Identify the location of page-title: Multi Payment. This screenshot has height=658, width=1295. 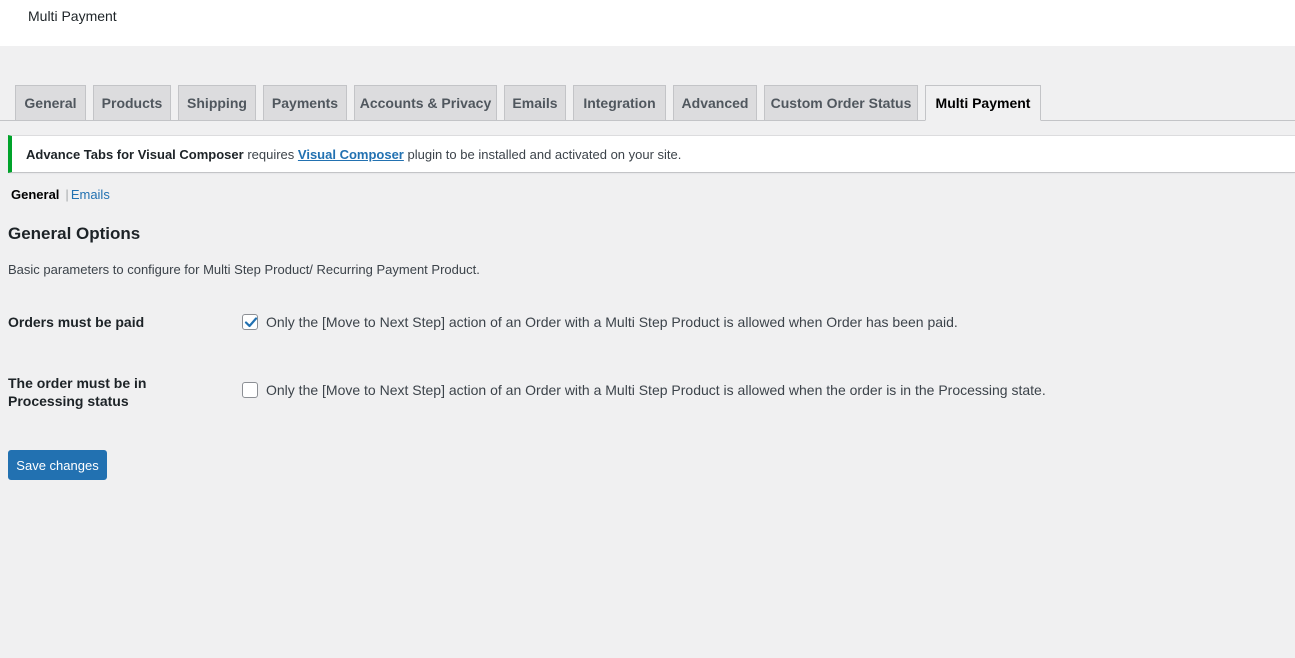
(72, 16).